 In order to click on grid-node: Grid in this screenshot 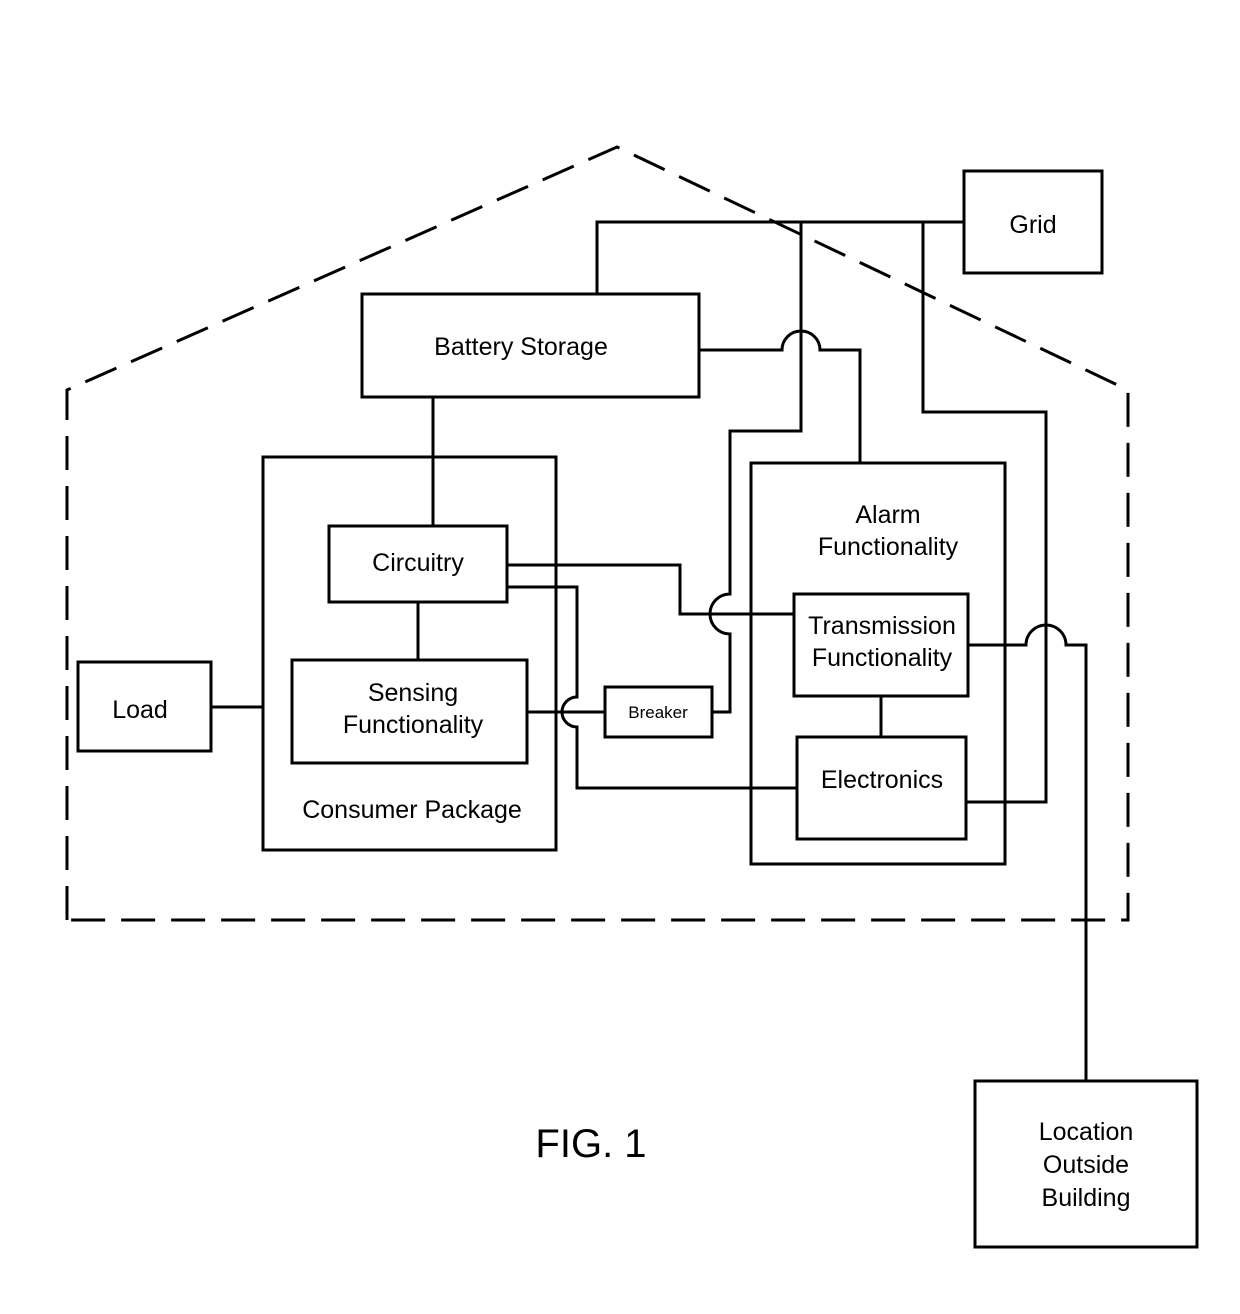, I will do `click(1033, 222)`.